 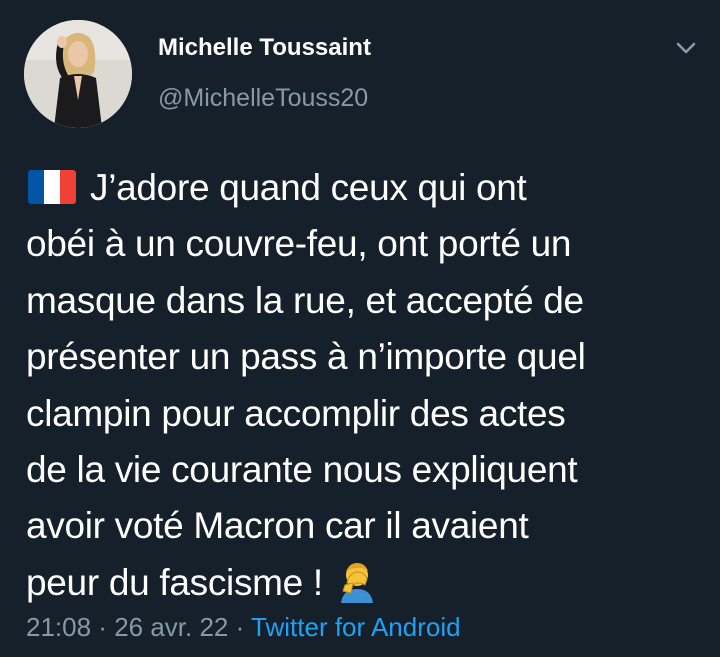 I want to click on tweet-date: 26 avr. 22, so click(x=171, y=627).